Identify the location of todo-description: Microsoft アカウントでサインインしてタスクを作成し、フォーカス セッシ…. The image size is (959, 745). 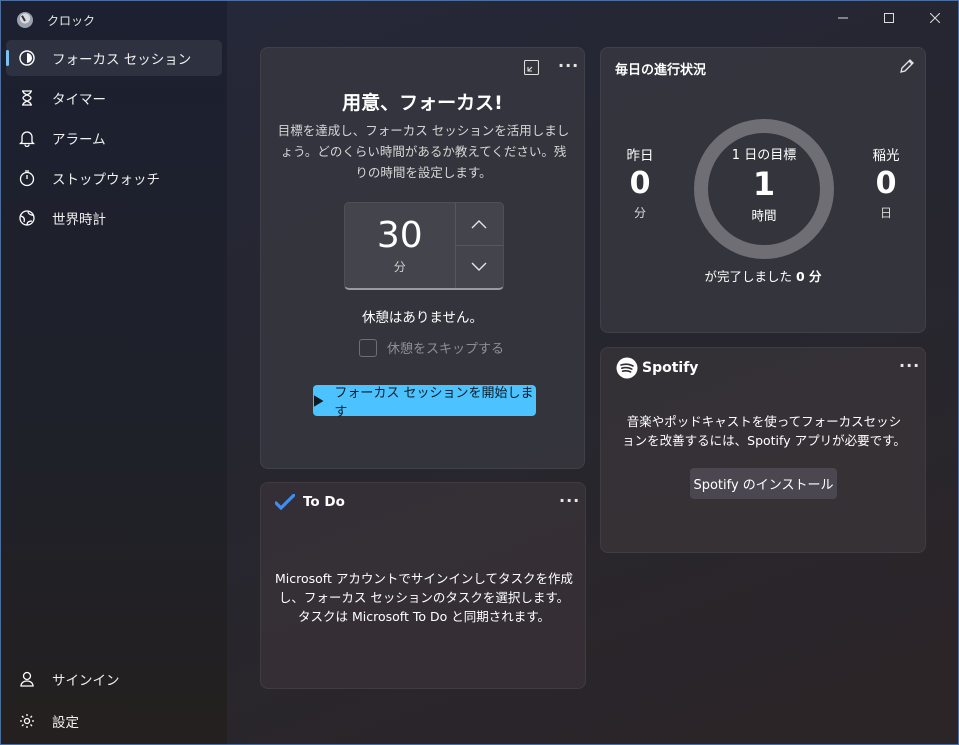
(424, 597).